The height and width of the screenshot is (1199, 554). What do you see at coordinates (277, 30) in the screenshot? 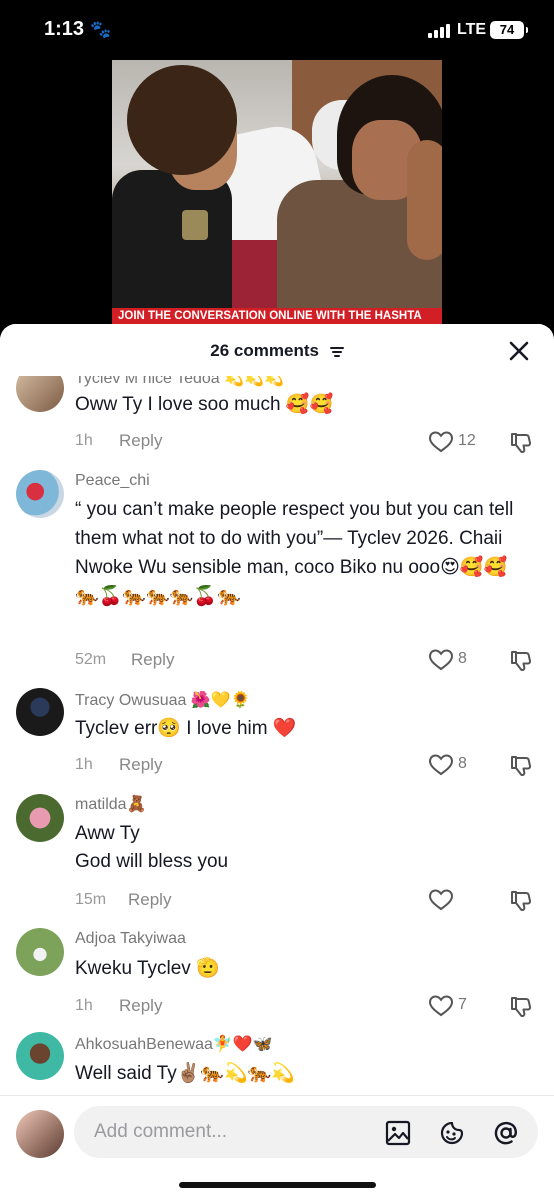
I see `status-bar: 1:13 🐾 LTE 74` at bounding box center [277, 30].